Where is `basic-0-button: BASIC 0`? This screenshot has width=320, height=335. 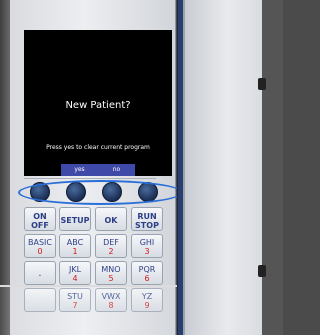
basic-0-button: BASIC 0 is located at coordinates (40, 246).